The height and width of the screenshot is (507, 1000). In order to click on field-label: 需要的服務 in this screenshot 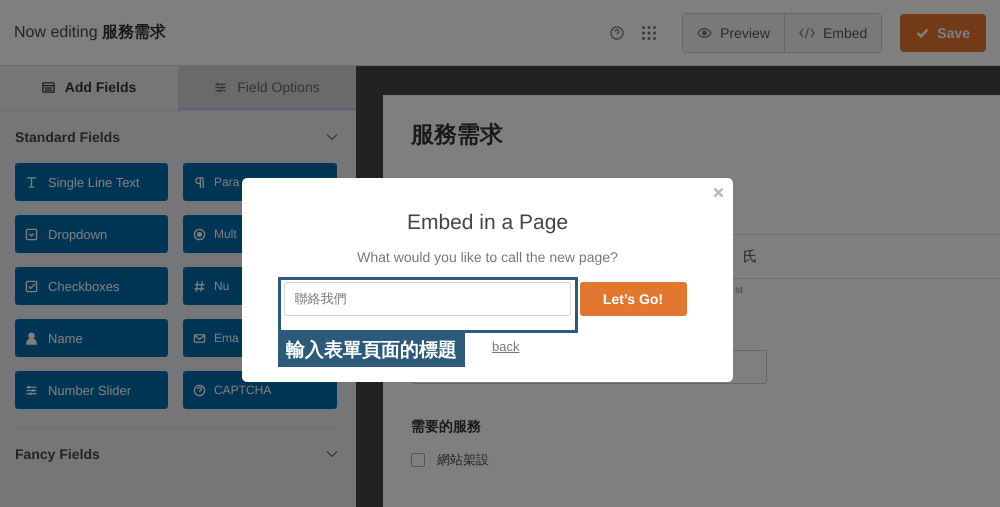, I will do `click(446, 427)`.